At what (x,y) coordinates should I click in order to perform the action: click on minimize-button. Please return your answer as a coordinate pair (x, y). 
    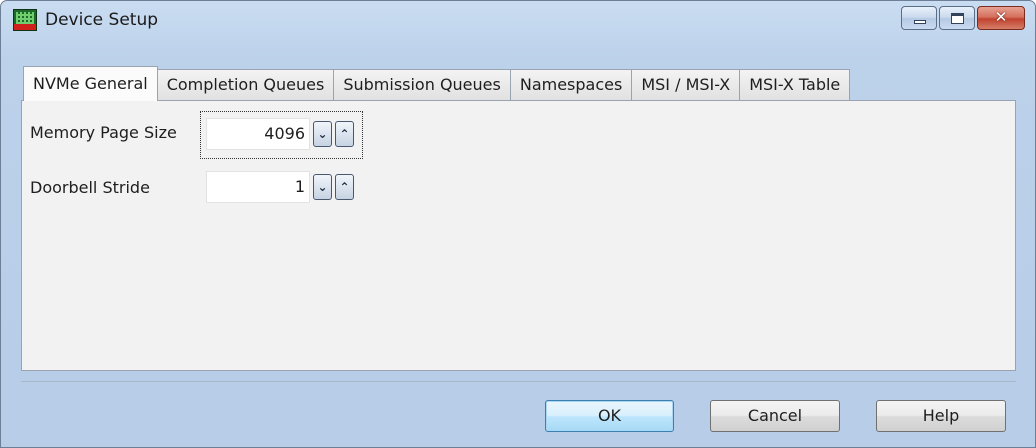
    Looking at the image, I should click on (919, 18).